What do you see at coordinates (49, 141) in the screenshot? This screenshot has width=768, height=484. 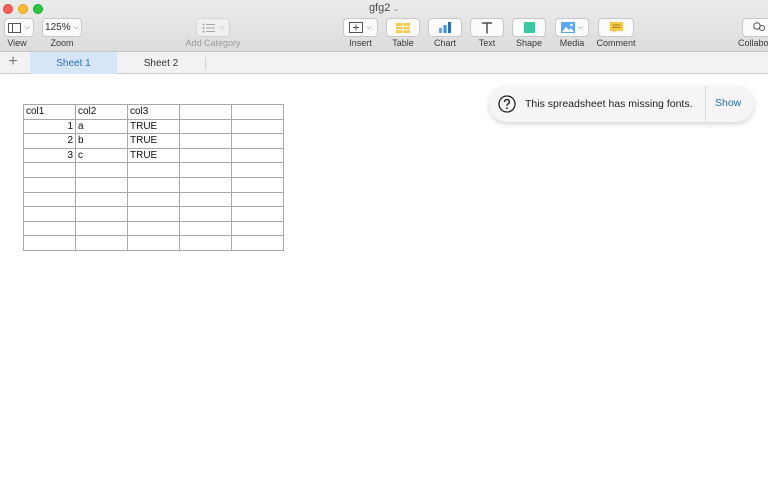 I see `table-cell: 2` at bounding box center [49, 141].